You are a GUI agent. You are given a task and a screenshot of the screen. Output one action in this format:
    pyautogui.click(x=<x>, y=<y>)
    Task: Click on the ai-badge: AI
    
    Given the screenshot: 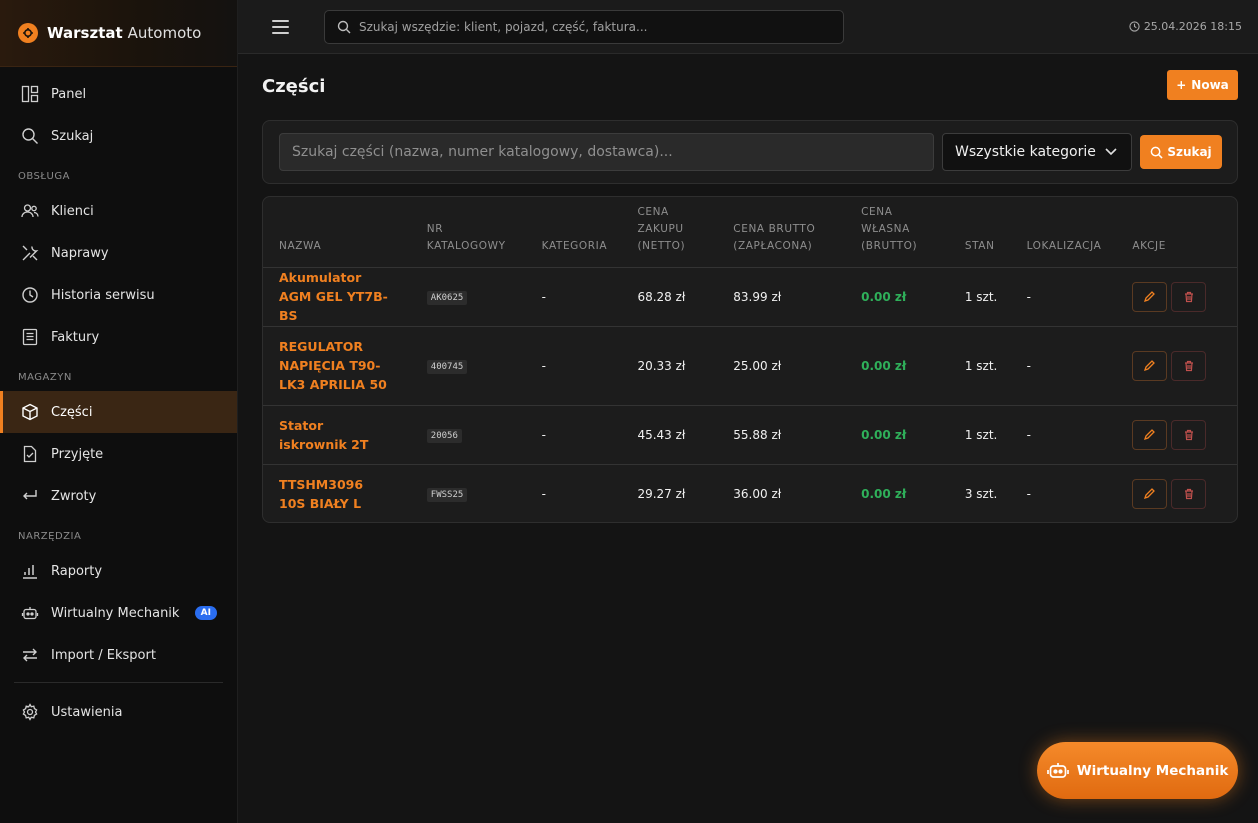 What is the action you would take?
    pyautogui.click(x=205, y=613)
    